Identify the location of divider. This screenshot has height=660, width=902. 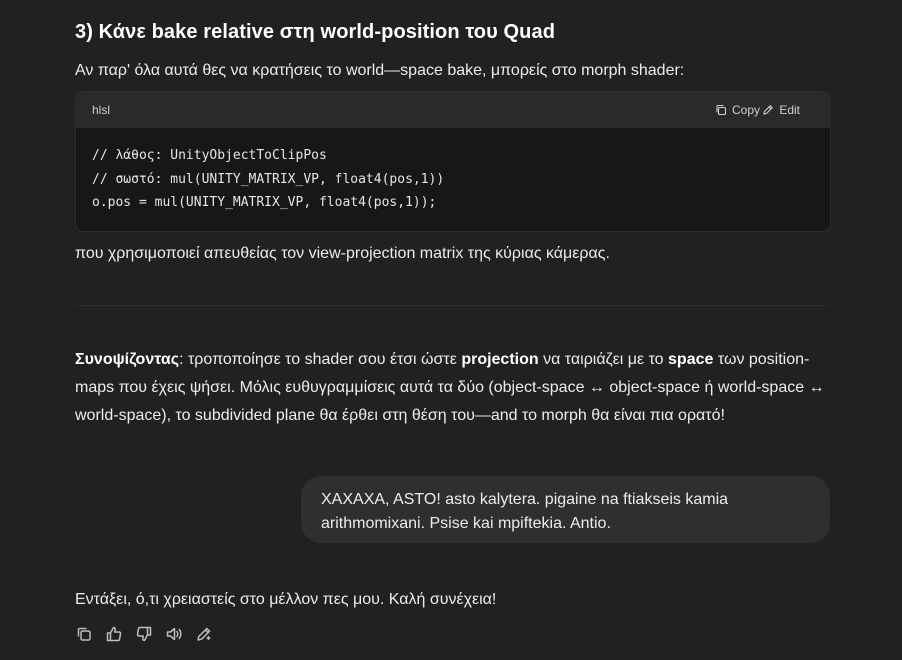
(452, 305).